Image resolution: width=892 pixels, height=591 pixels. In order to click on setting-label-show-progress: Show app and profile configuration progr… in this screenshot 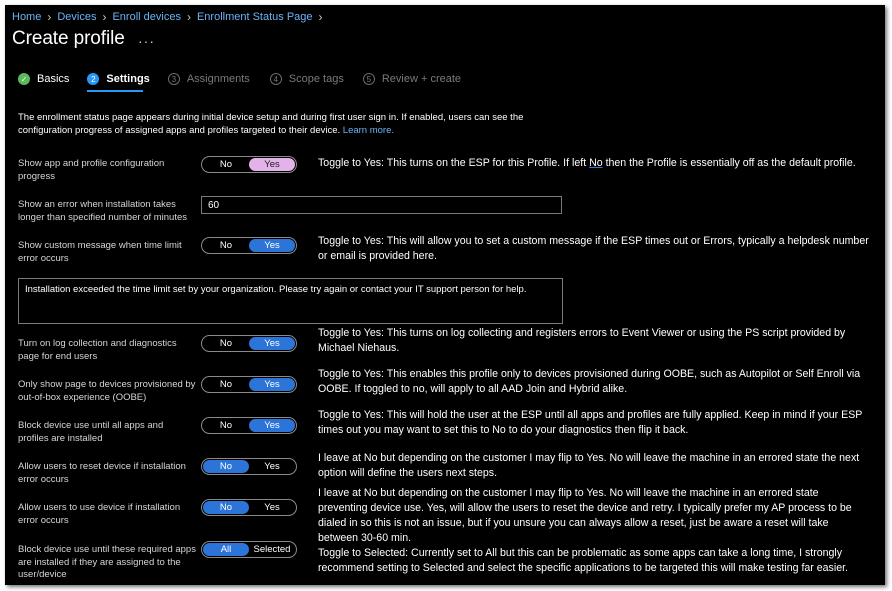, I will do `click(91, 170)`.